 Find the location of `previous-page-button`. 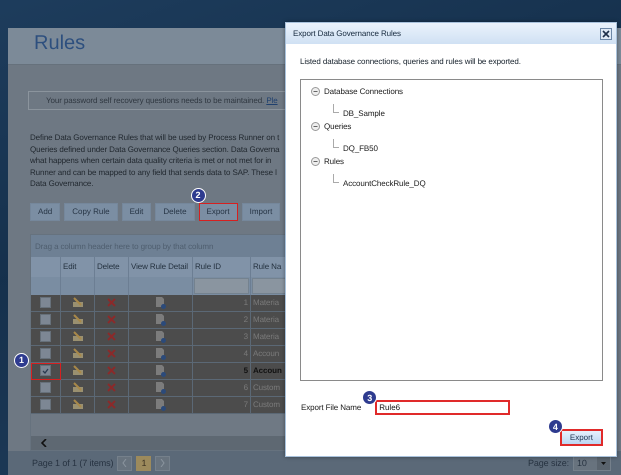

previous-page-button is located at coordinates (124, 463).